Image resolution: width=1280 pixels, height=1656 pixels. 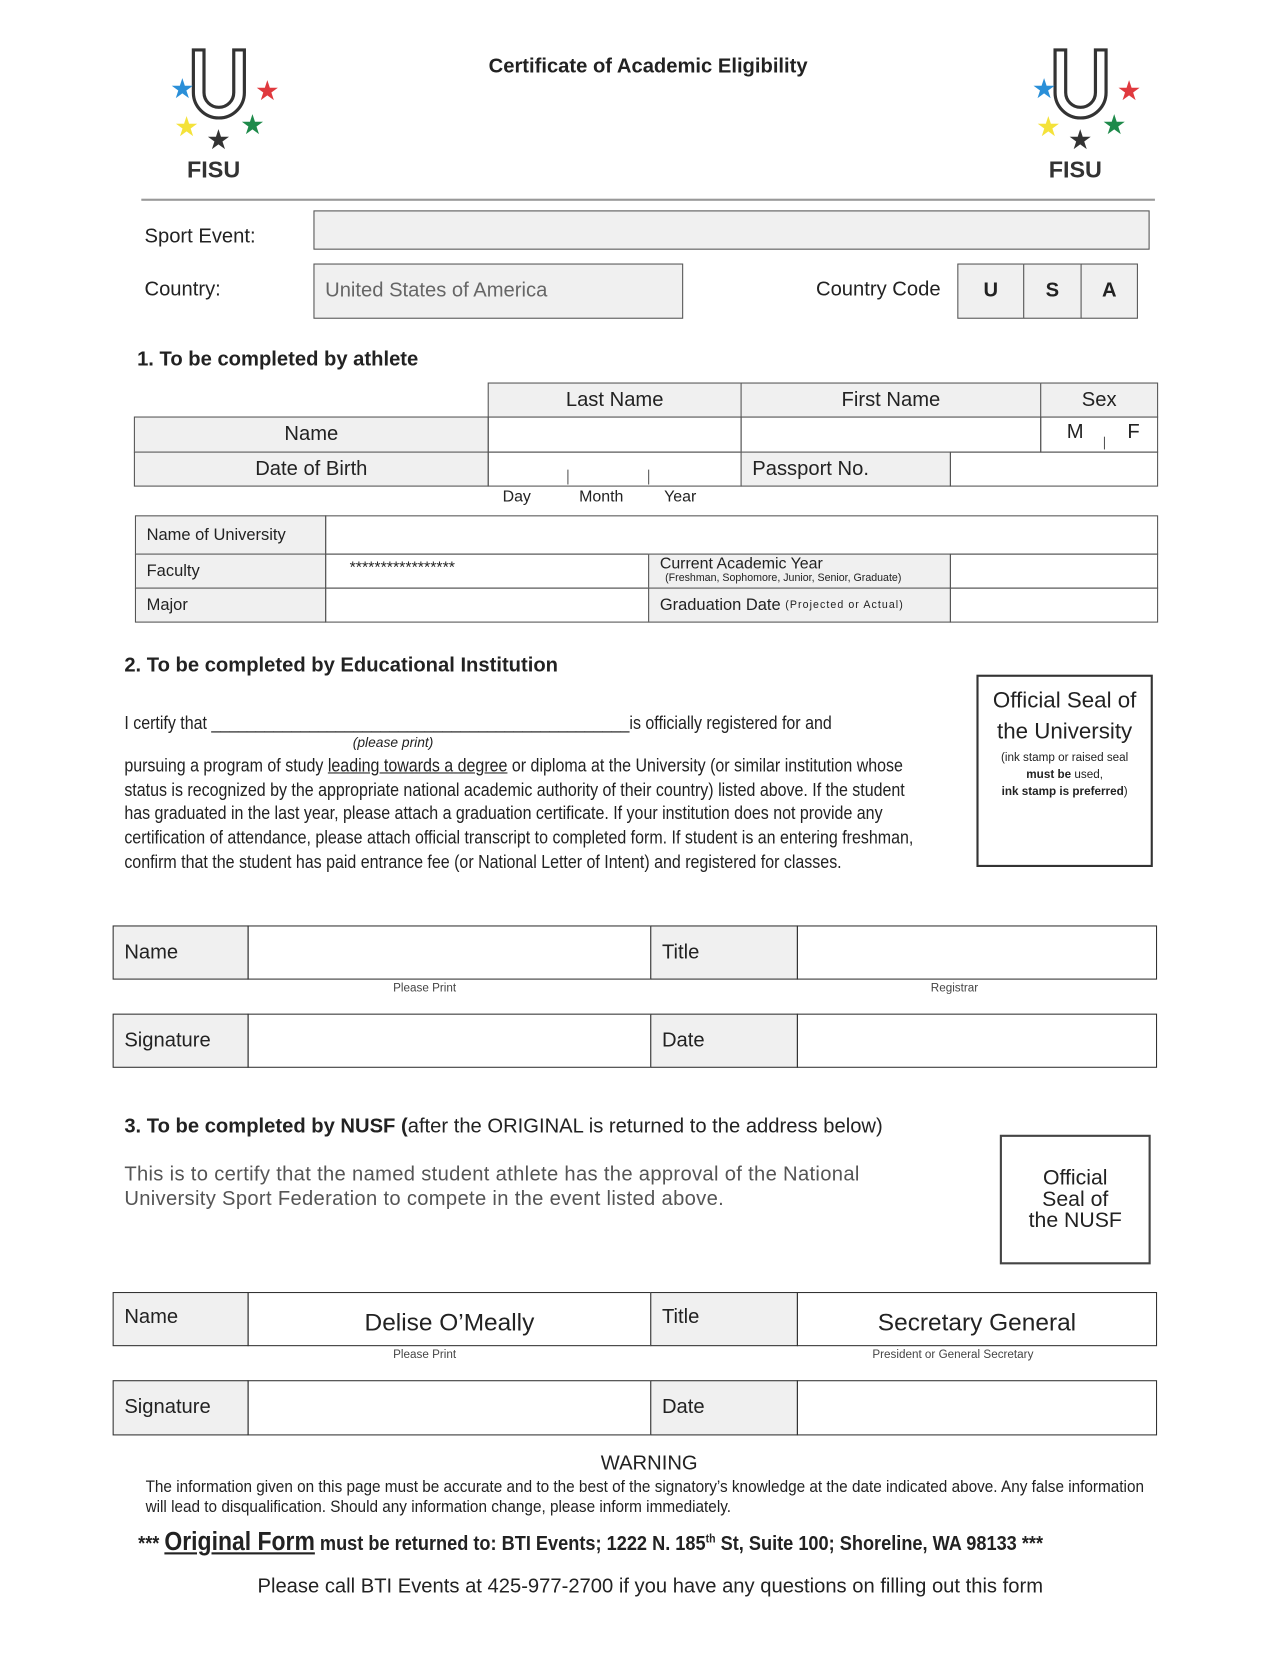 What do you see at coordinates (311, 434) in the screenshot?
I see `row-name-label: Name` at bounding box center [311, 434].